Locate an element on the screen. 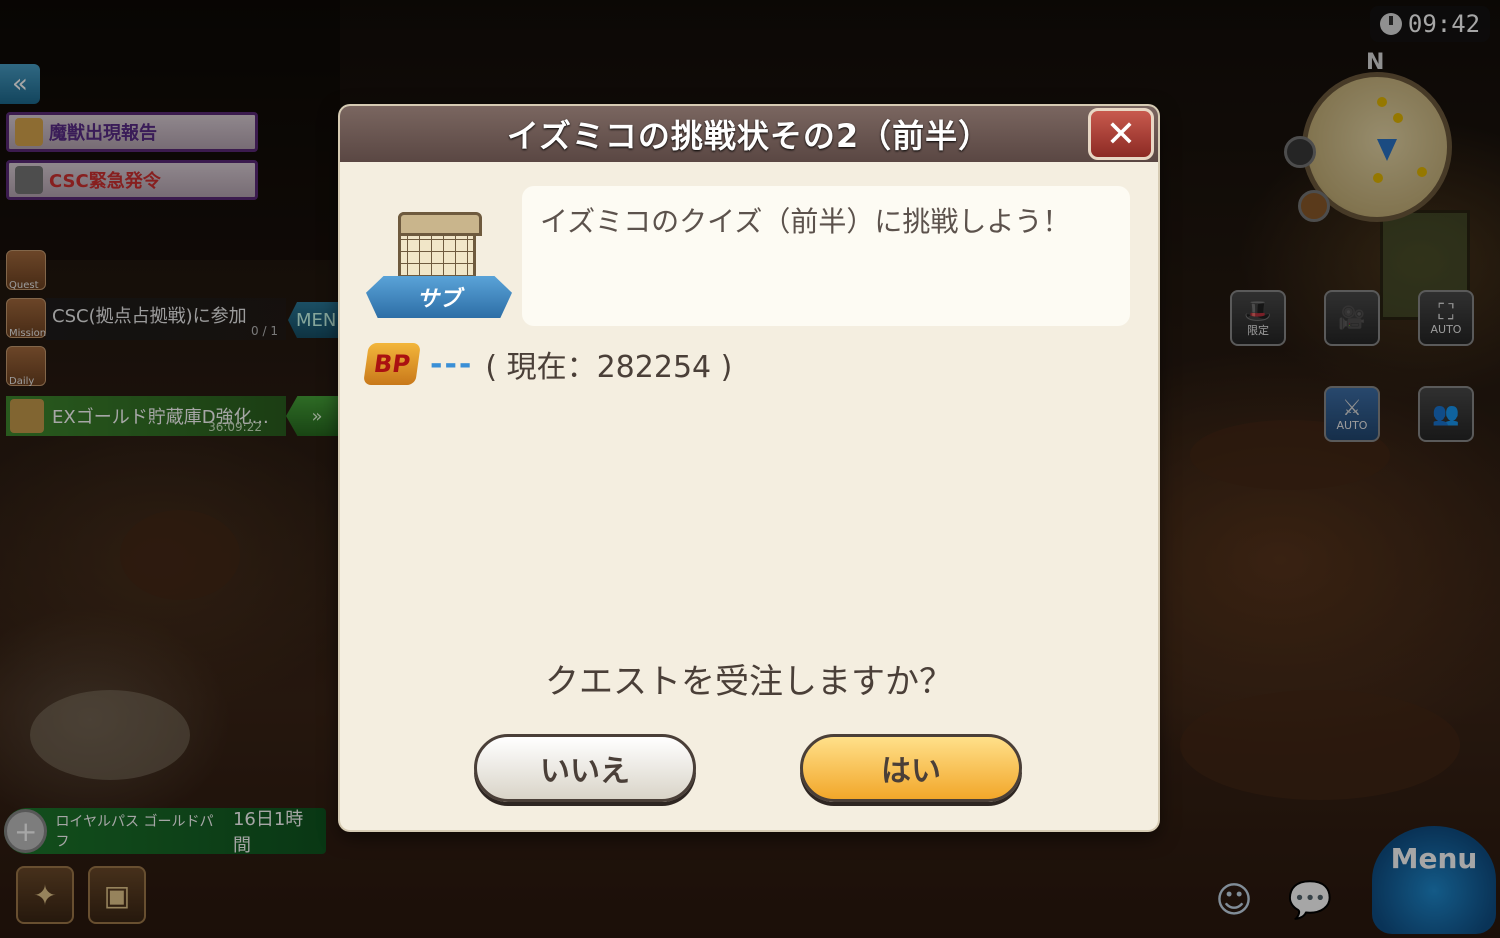 Image resolution: width=1500 pixels, height=938 pixels. no-button: いいえ is located at coordinates (585, 768).